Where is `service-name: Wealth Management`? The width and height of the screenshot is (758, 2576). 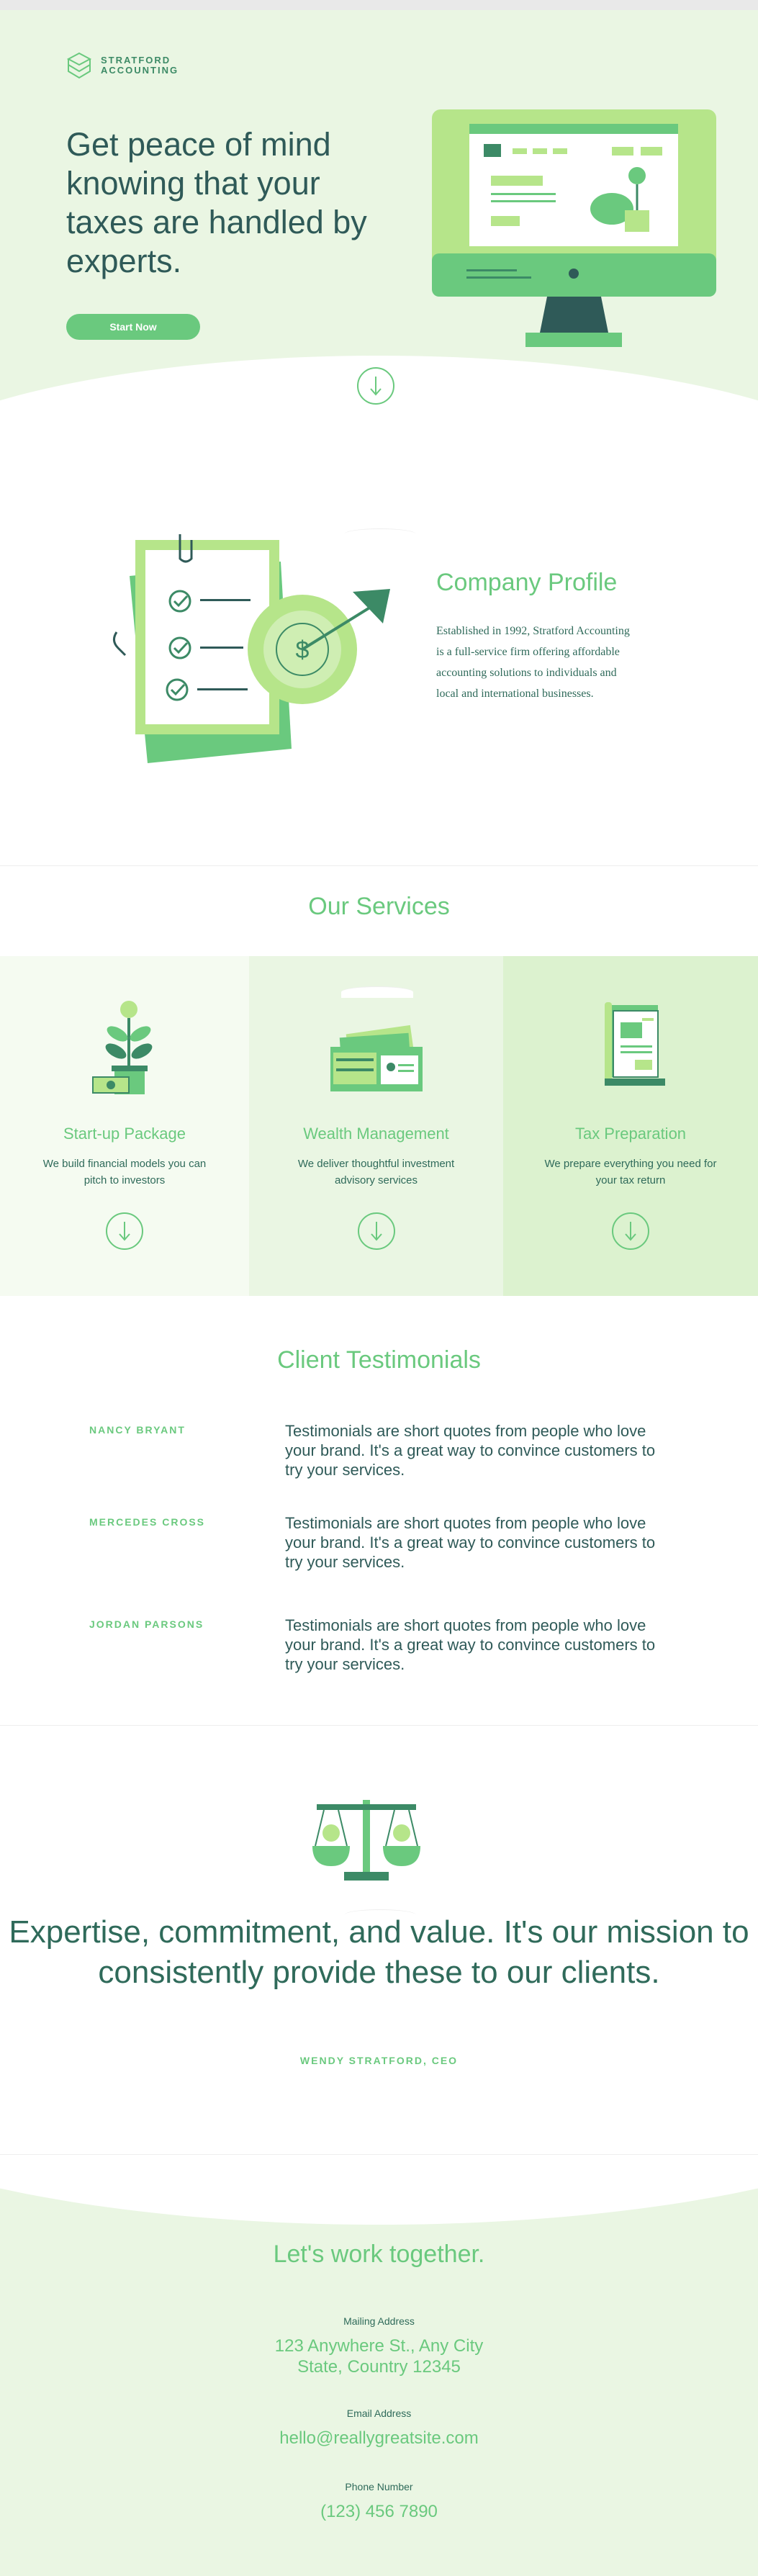
service-name: Wealth Management is located at coordinates (376, 1134).